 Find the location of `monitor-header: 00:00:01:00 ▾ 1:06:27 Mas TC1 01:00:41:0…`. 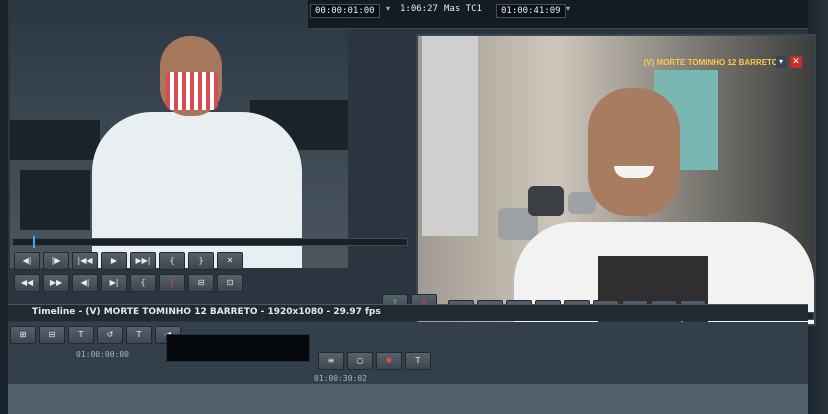

monitor-header: 00:00:01:00 ▾ 1:06:27 Mas TC1 01:00:41:0… is located at coordinates (558, 14).